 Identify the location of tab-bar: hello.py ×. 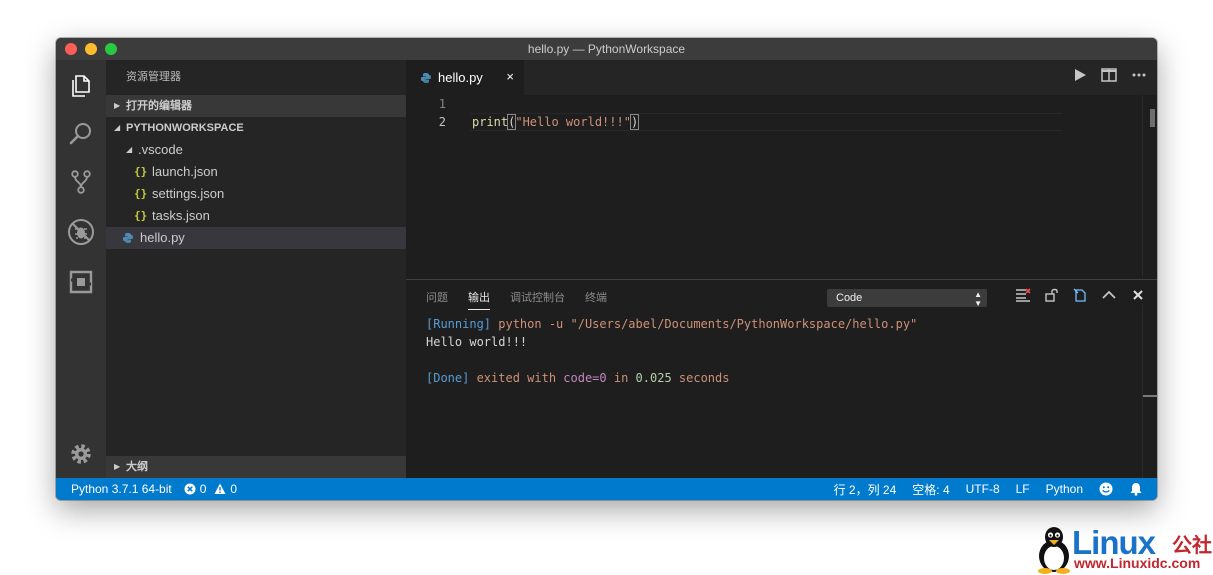
(781, 77).